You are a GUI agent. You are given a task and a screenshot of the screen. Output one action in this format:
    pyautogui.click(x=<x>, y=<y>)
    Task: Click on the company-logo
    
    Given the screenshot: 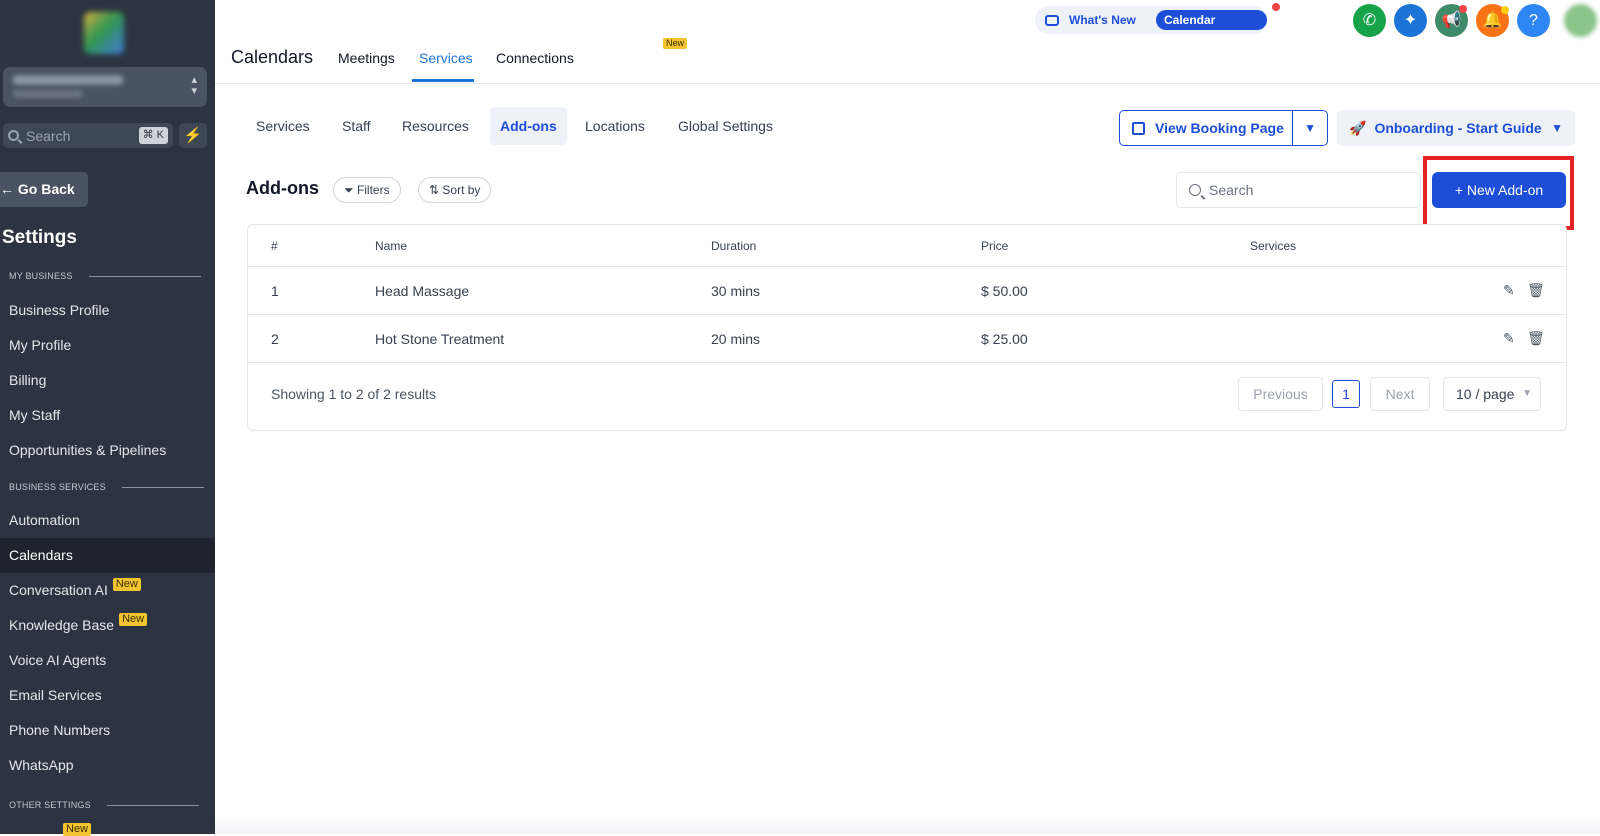 What is the action you would take?
    pyautogui.click(x=104, y=33)
    